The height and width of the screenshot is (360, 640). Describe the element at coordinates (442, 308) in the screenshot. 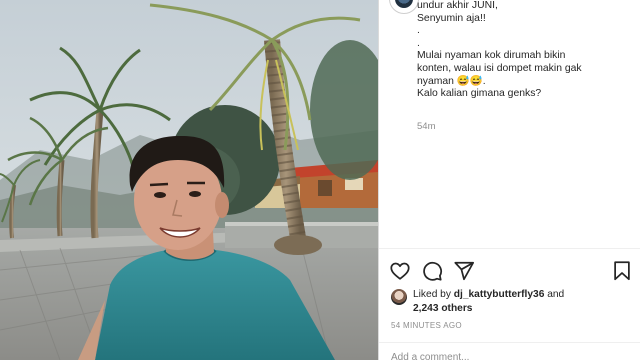

I see `likes-others-link: 2,243 others` at that location.